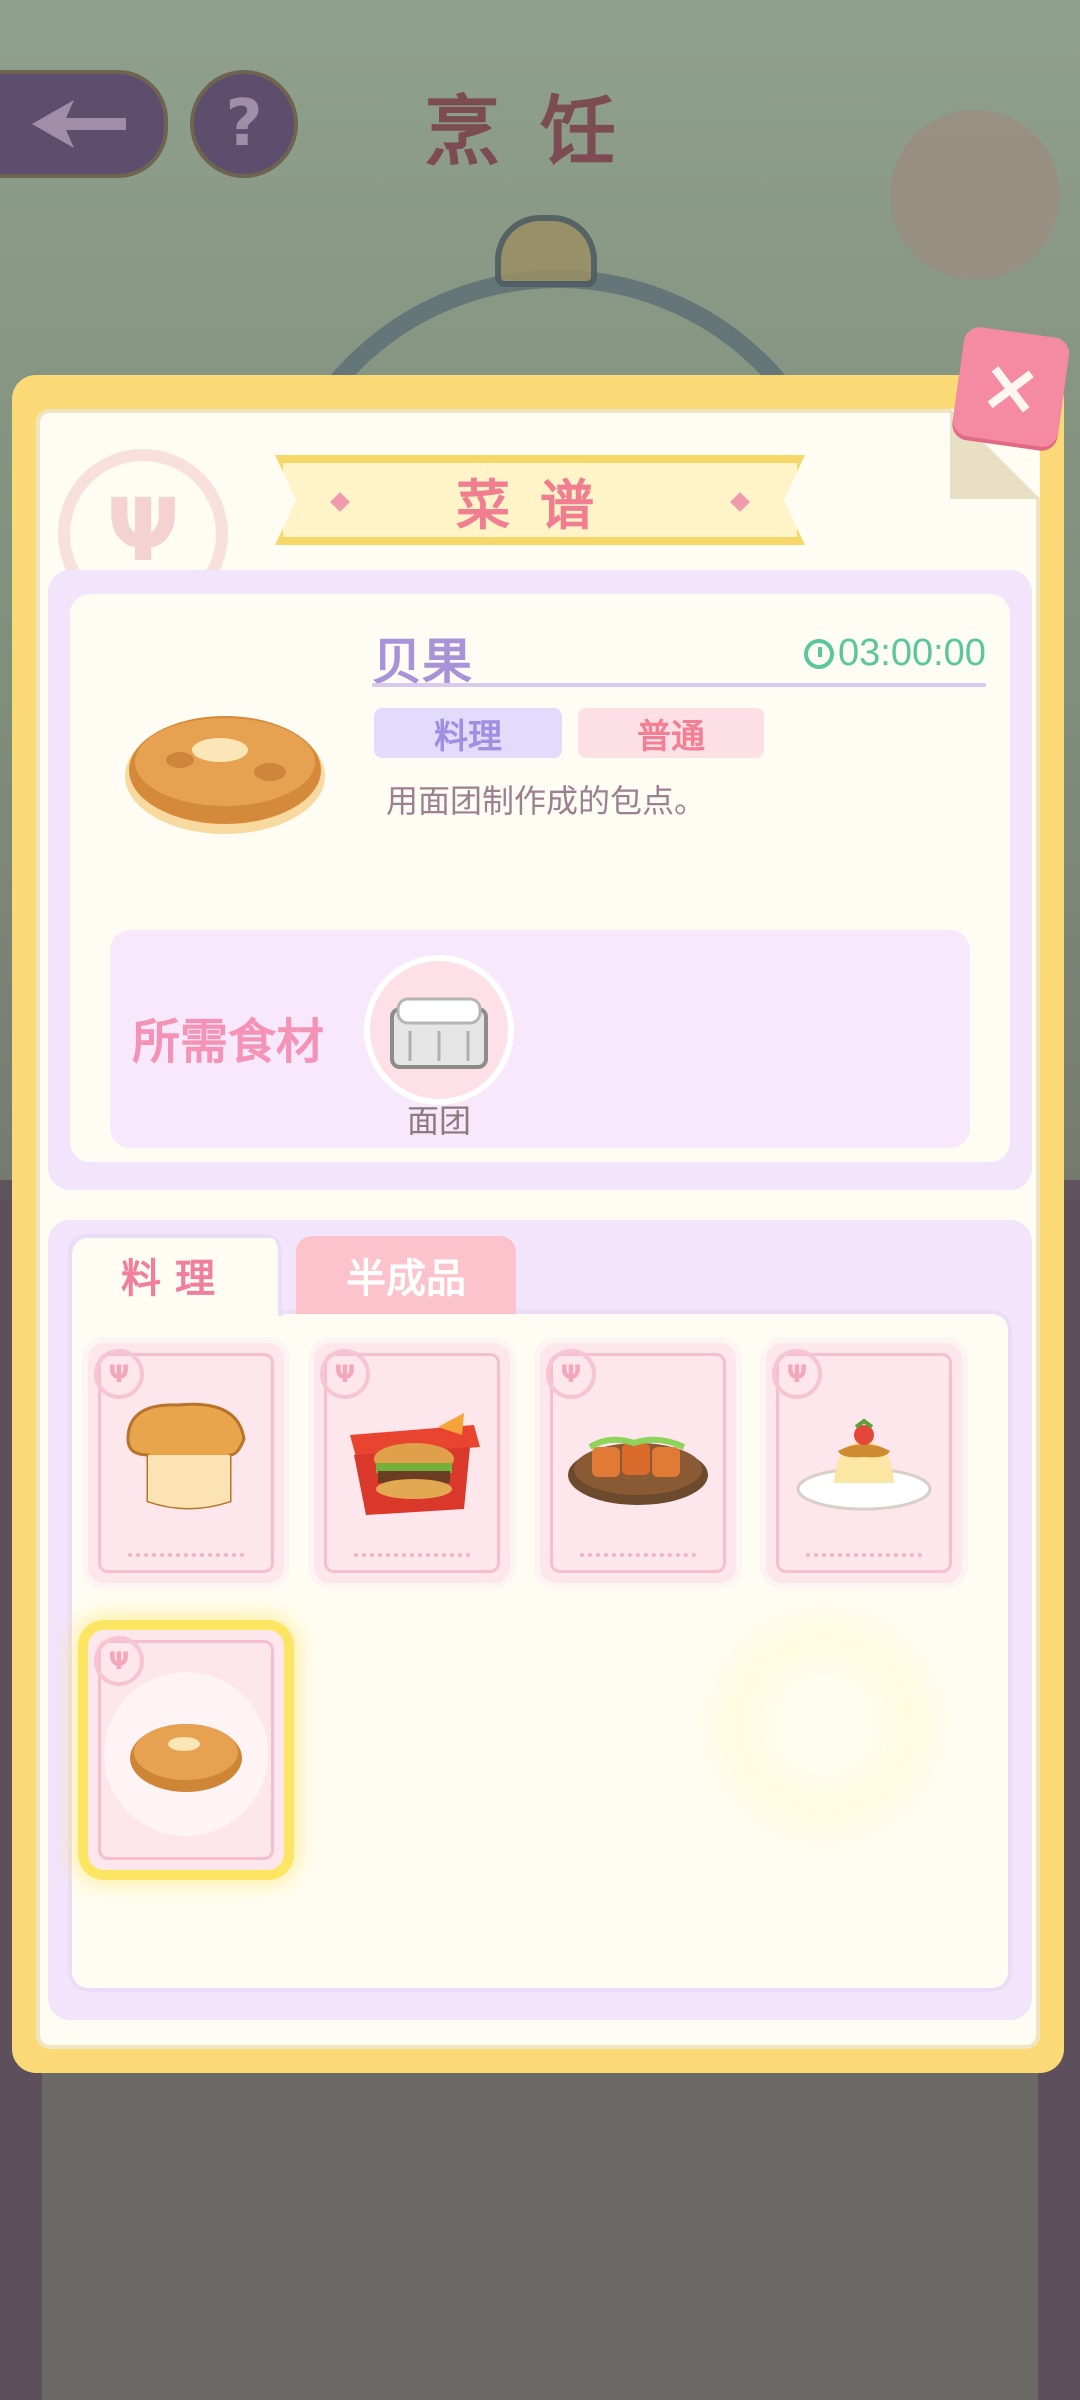 The image size is (1080, 2400). I want to click on title-ribbon: 菜谱, so click(540, 500).